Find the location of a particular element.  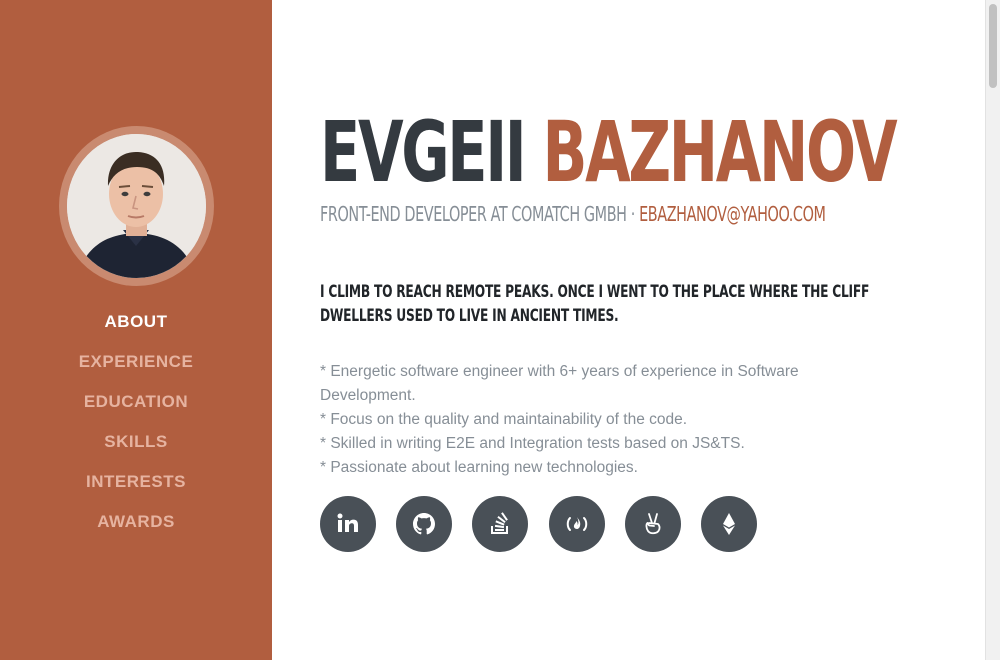

ethereum-button is located at coordinates (729, 524).